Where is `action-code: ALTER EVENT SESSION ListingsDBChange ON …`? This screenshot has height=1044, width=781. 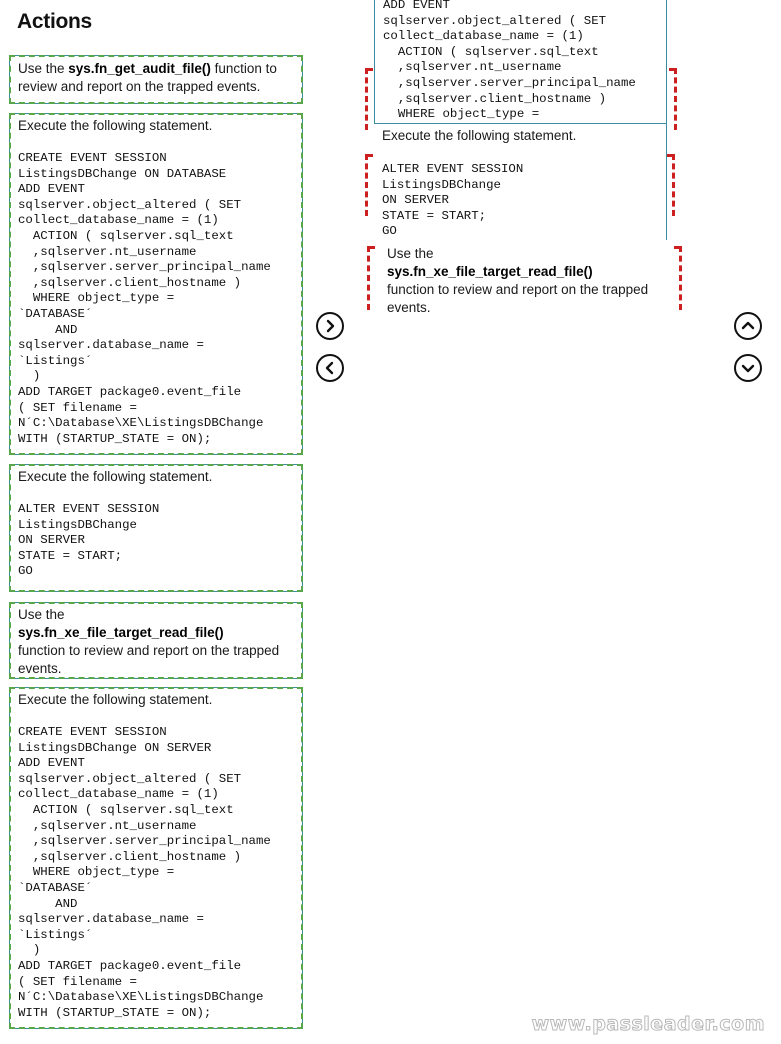 action-code: ALTER EVENT SESSION ListingsDBChange ON … is located at coordinates (89, 540).